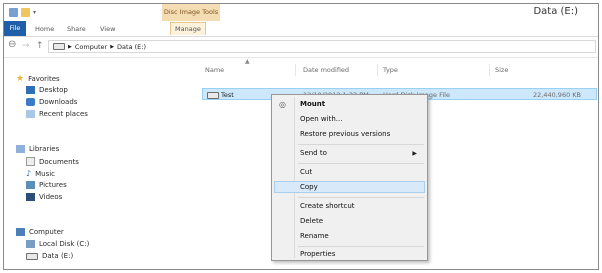  Describe the element at coordinates (15, 28) in the screenshot. I see `tab-file: File` at that location.